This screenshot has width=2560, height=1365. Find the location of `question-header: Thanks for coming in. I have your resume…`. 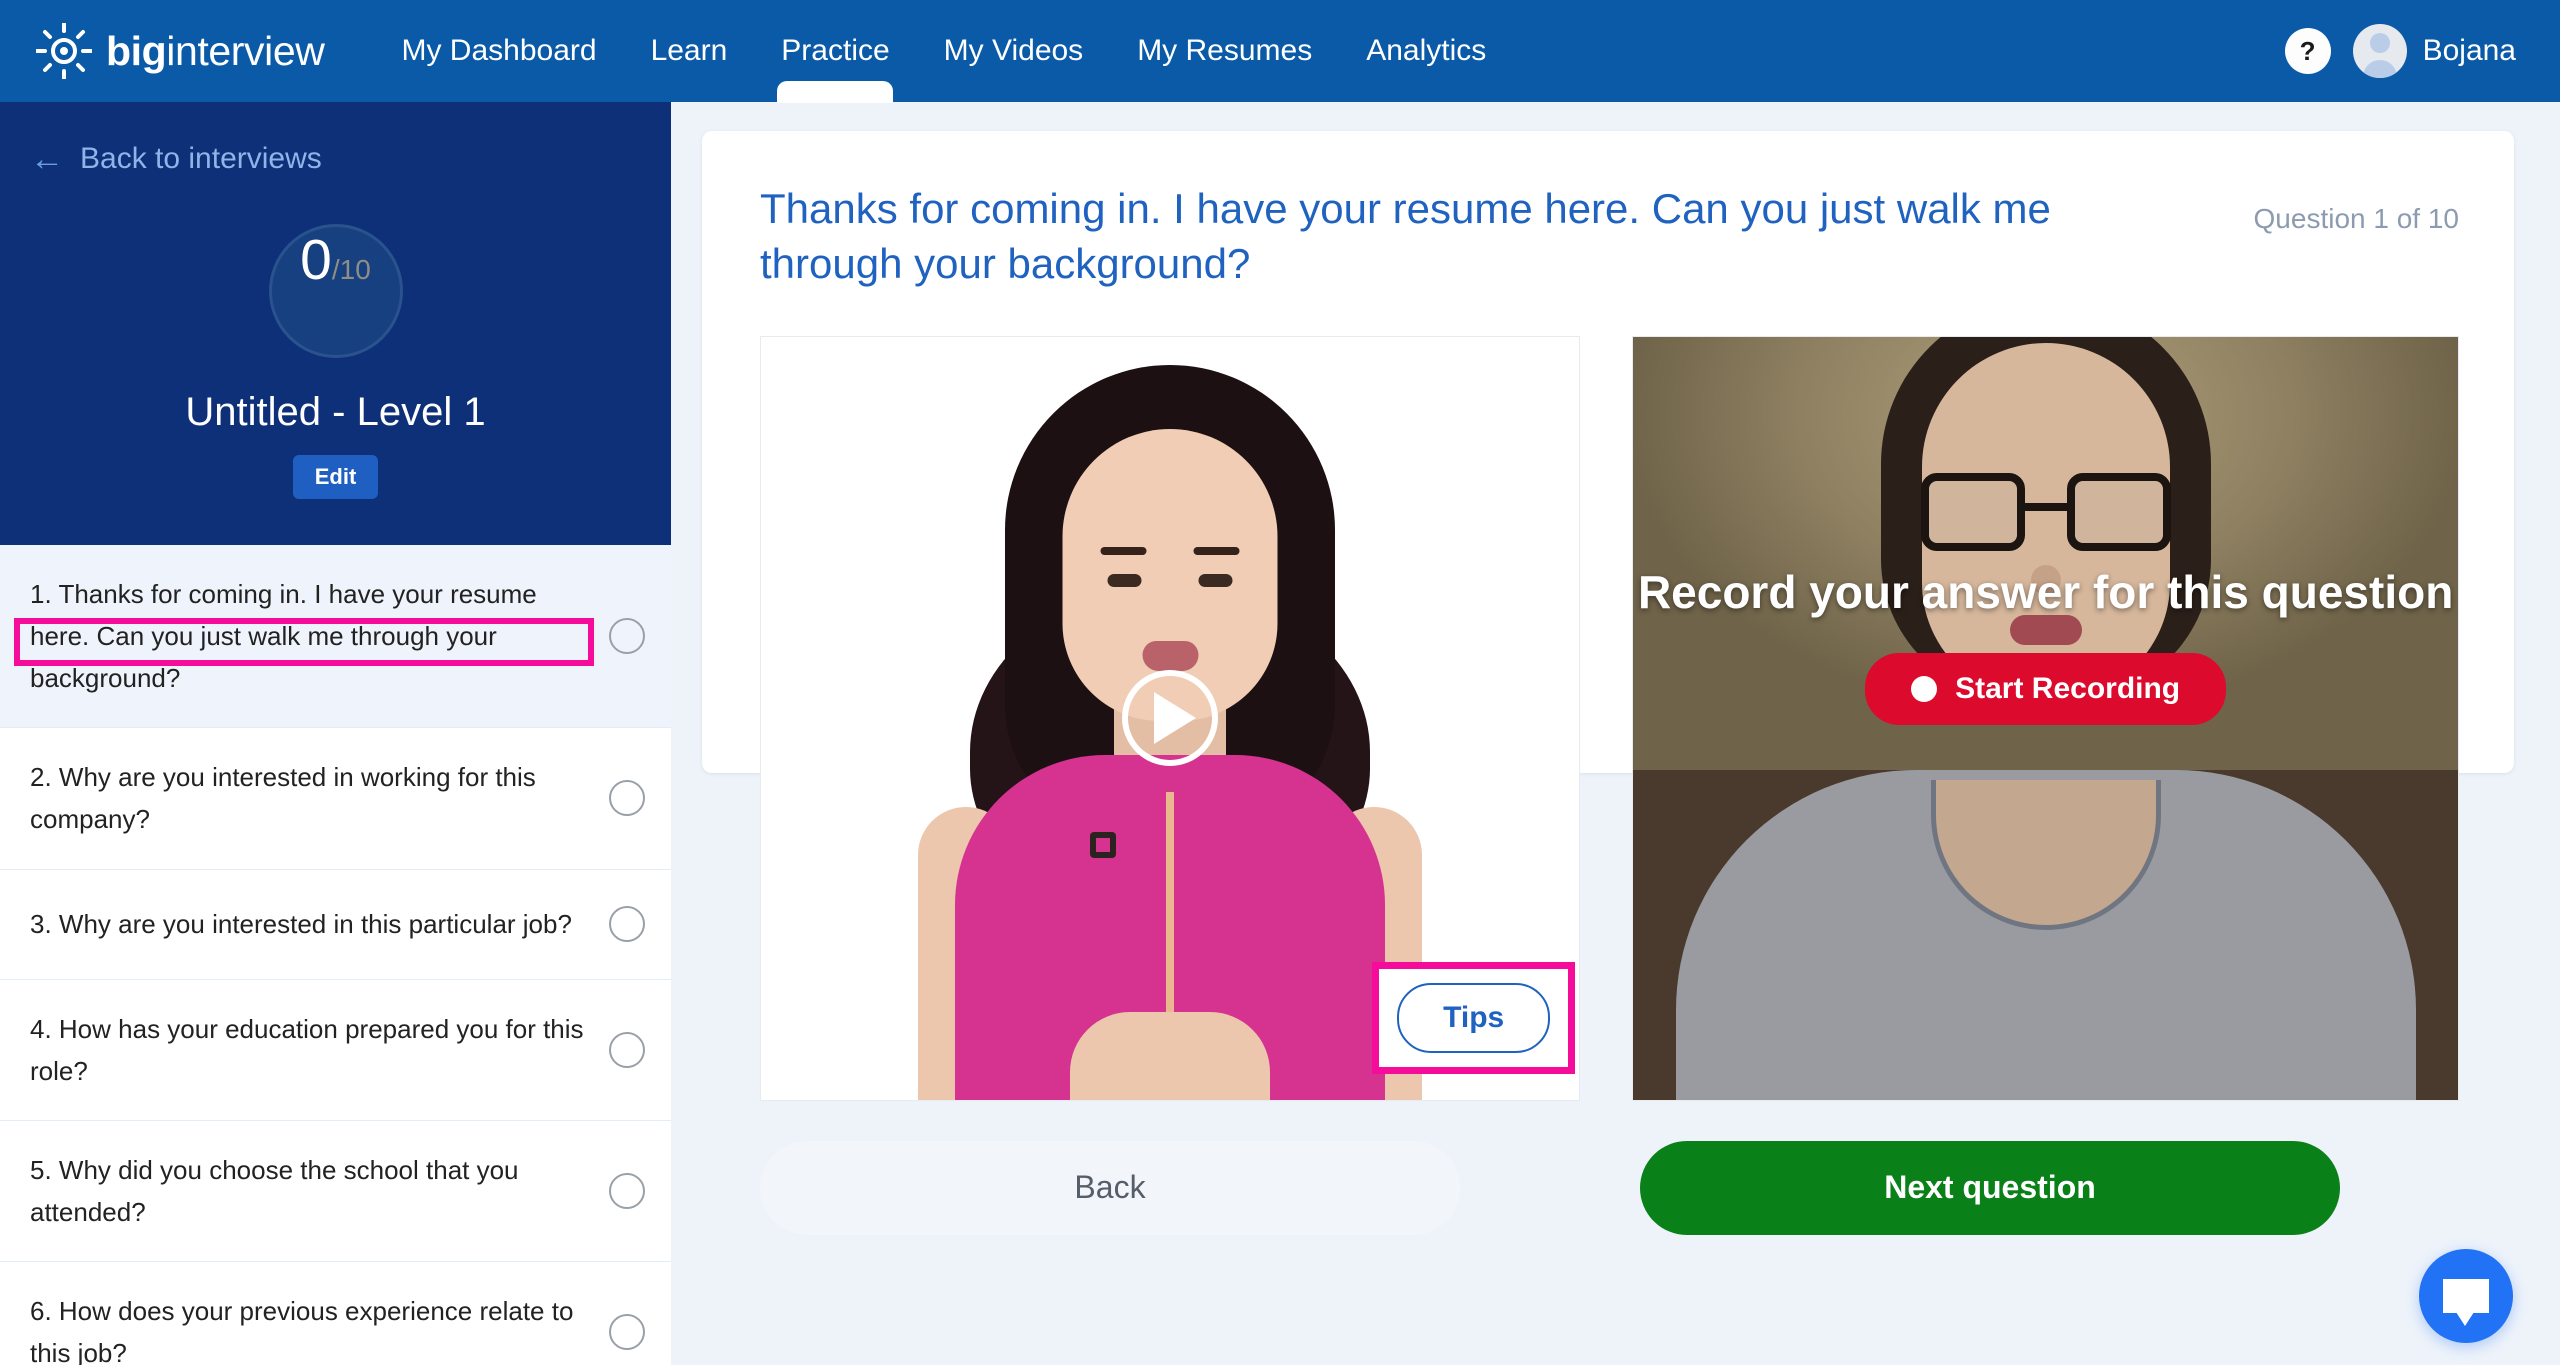

question-header: Thanks for coming in. I have your resume… is located at coordinates (1609, 236).